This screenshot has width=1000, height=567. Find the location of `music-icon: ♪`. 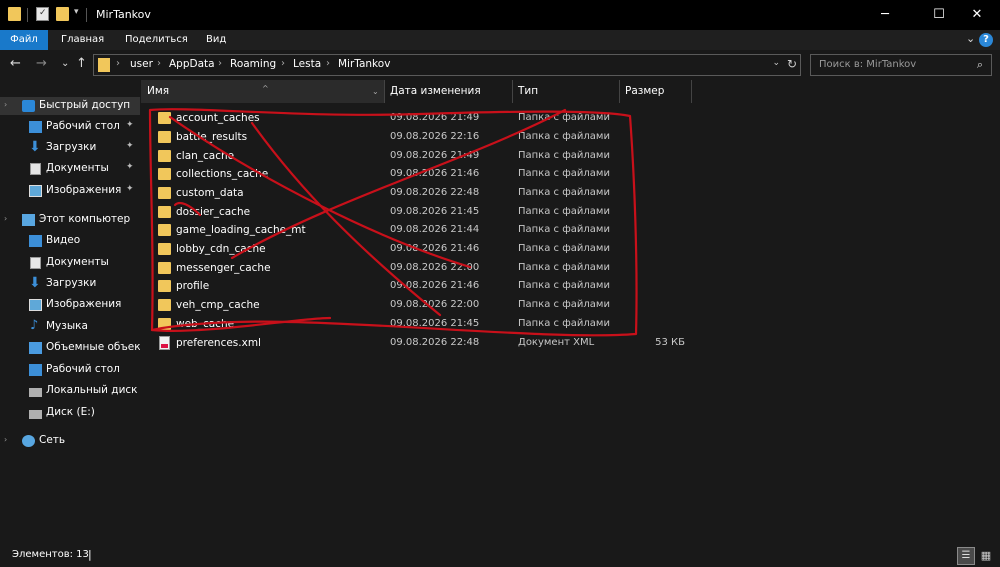

music-icon: ♪ is located at coordinates (34, 325).